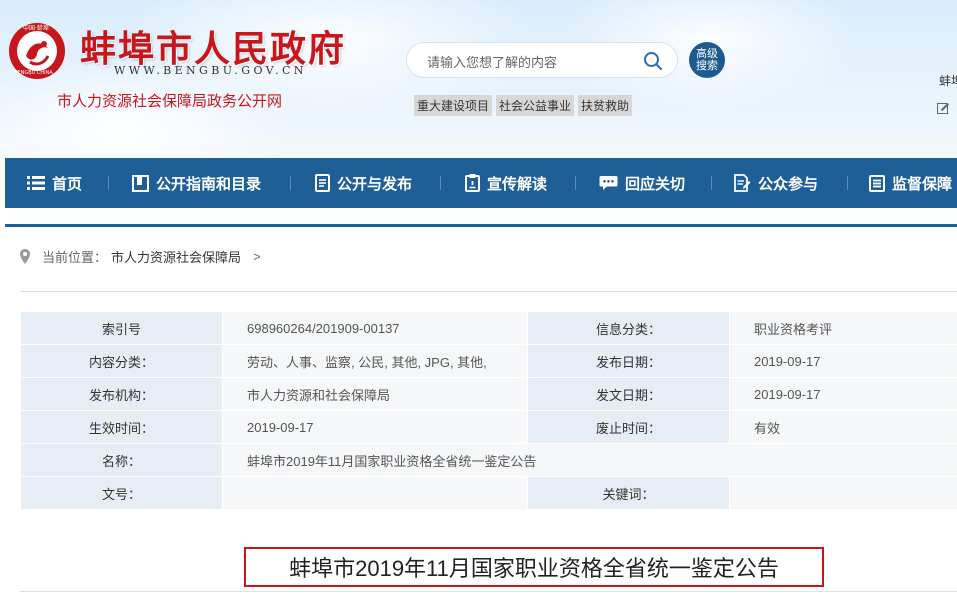  I want to click on breadcrumb-prefix: 当前位置：, so click(75, 257).